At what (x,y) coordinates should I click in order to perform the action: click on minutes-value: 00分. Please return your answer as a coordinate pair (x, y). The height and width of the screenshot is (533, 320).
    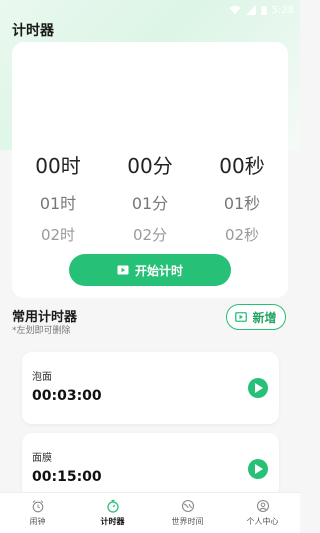
    Looking at the image, I should click on (150, 164).